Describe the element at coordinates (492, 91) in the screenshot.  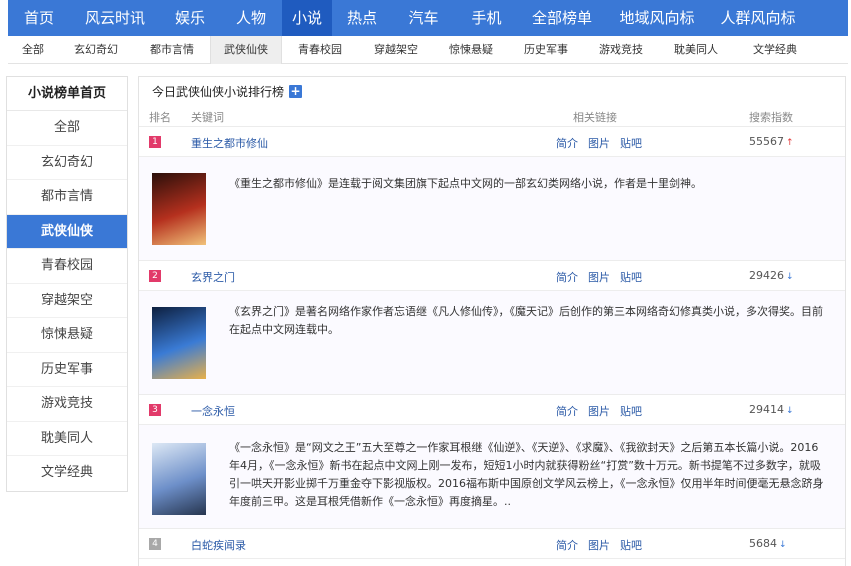
I see `ranking-title-bar: 今日武侠仙侠小说排行榜 +` at that location.